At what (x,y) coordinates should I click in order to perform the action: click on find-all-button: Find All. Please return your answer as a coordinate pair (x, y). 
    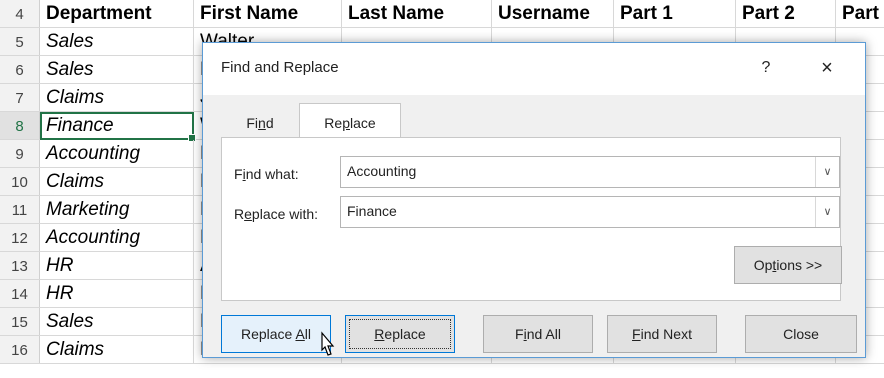
    Looking at the image, I should click on (538, 334).